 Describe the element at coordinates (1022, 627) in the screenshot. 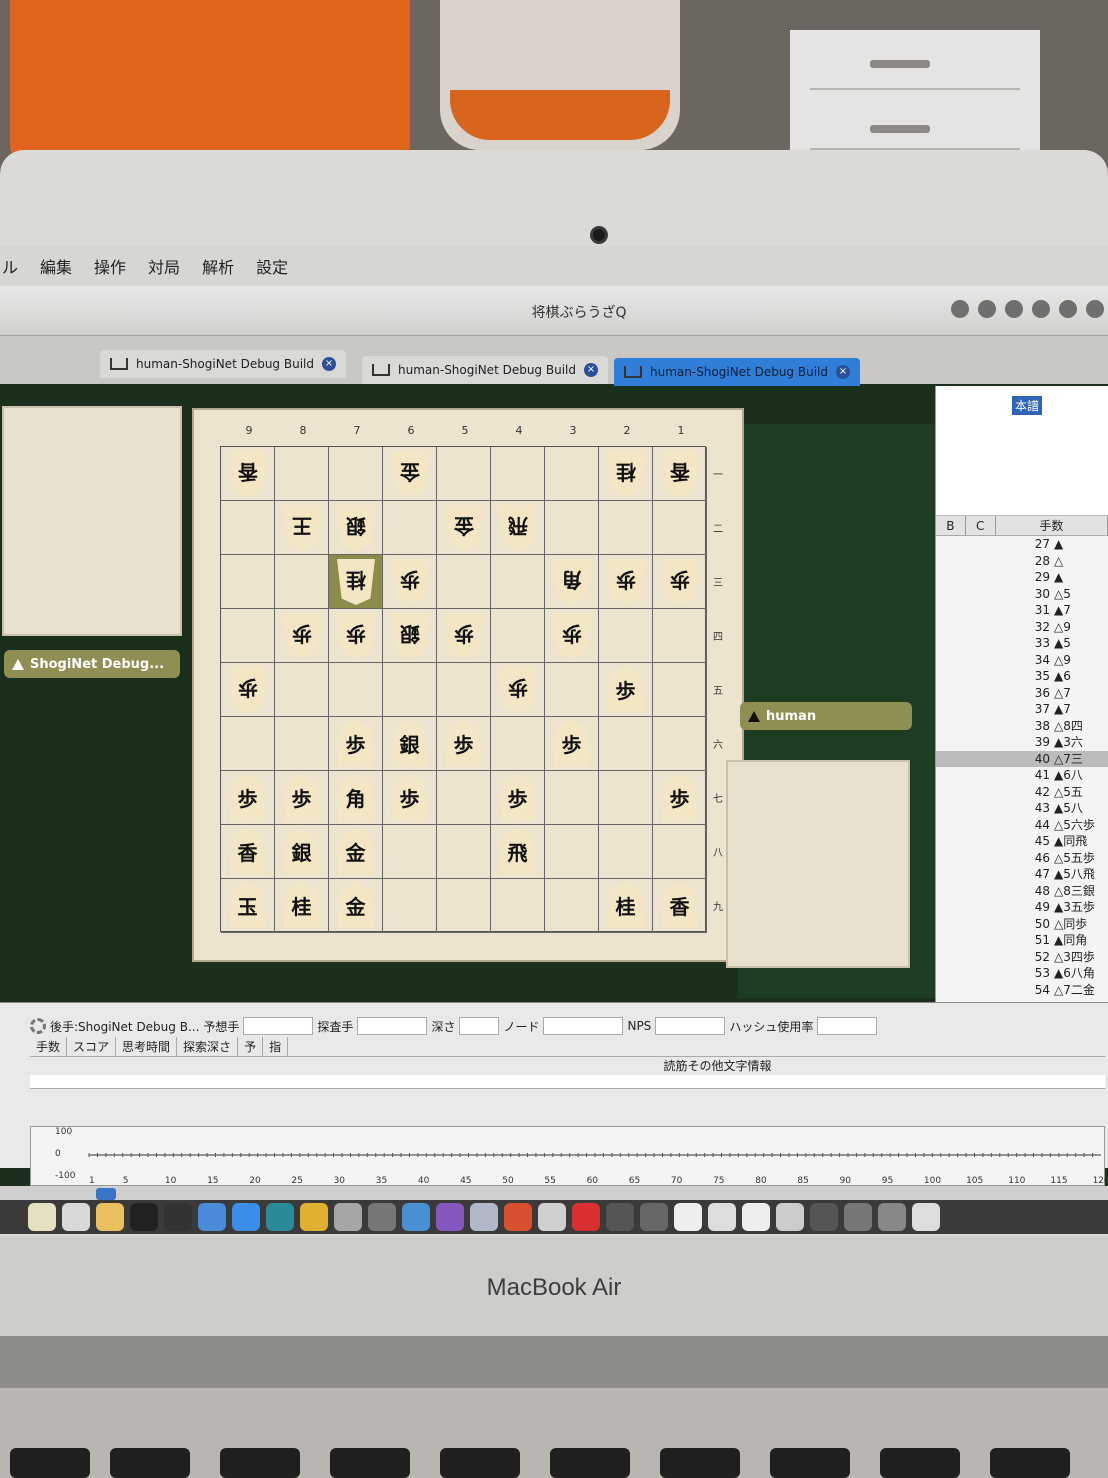

I see `kifu-row: 32 △9` at that location.